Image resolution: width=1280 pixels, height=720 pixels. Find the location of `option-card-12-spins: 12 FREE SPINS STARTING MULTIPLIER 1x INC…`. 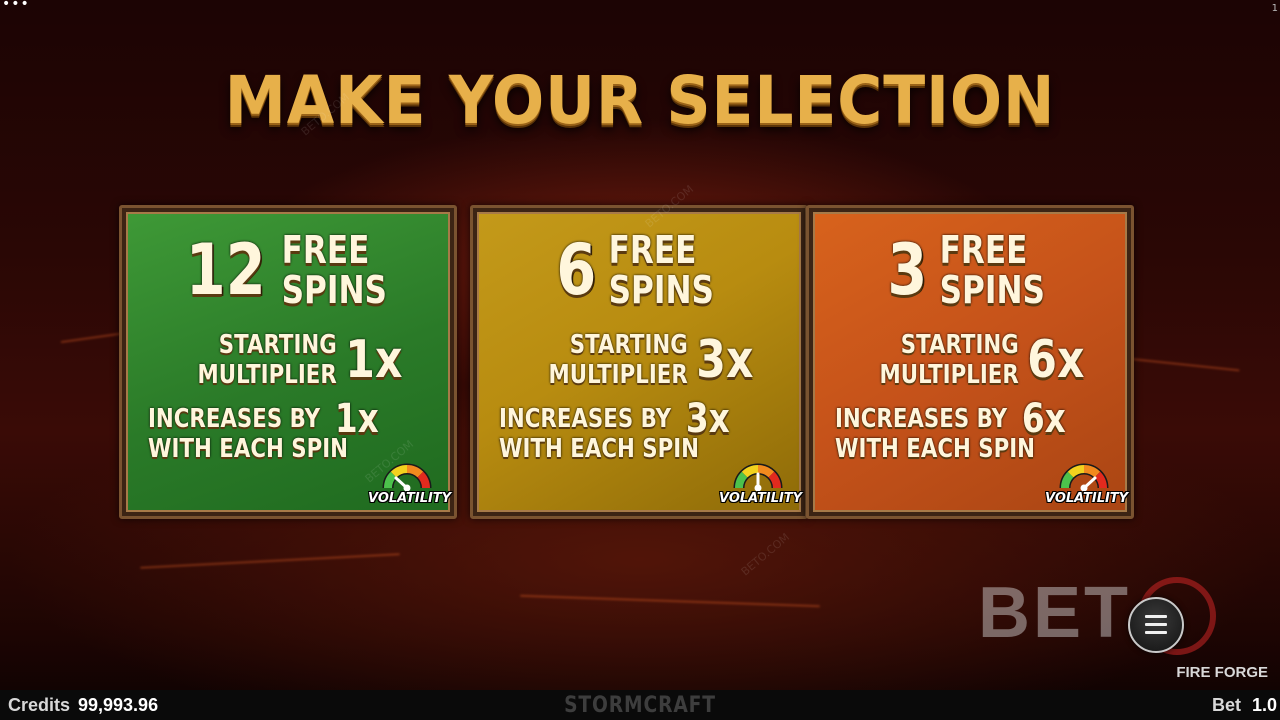

option-card-12-spins: 12 FREE SPINS STARTING MULTIPLIER 1x INC… is located at coordinates (288, 362).